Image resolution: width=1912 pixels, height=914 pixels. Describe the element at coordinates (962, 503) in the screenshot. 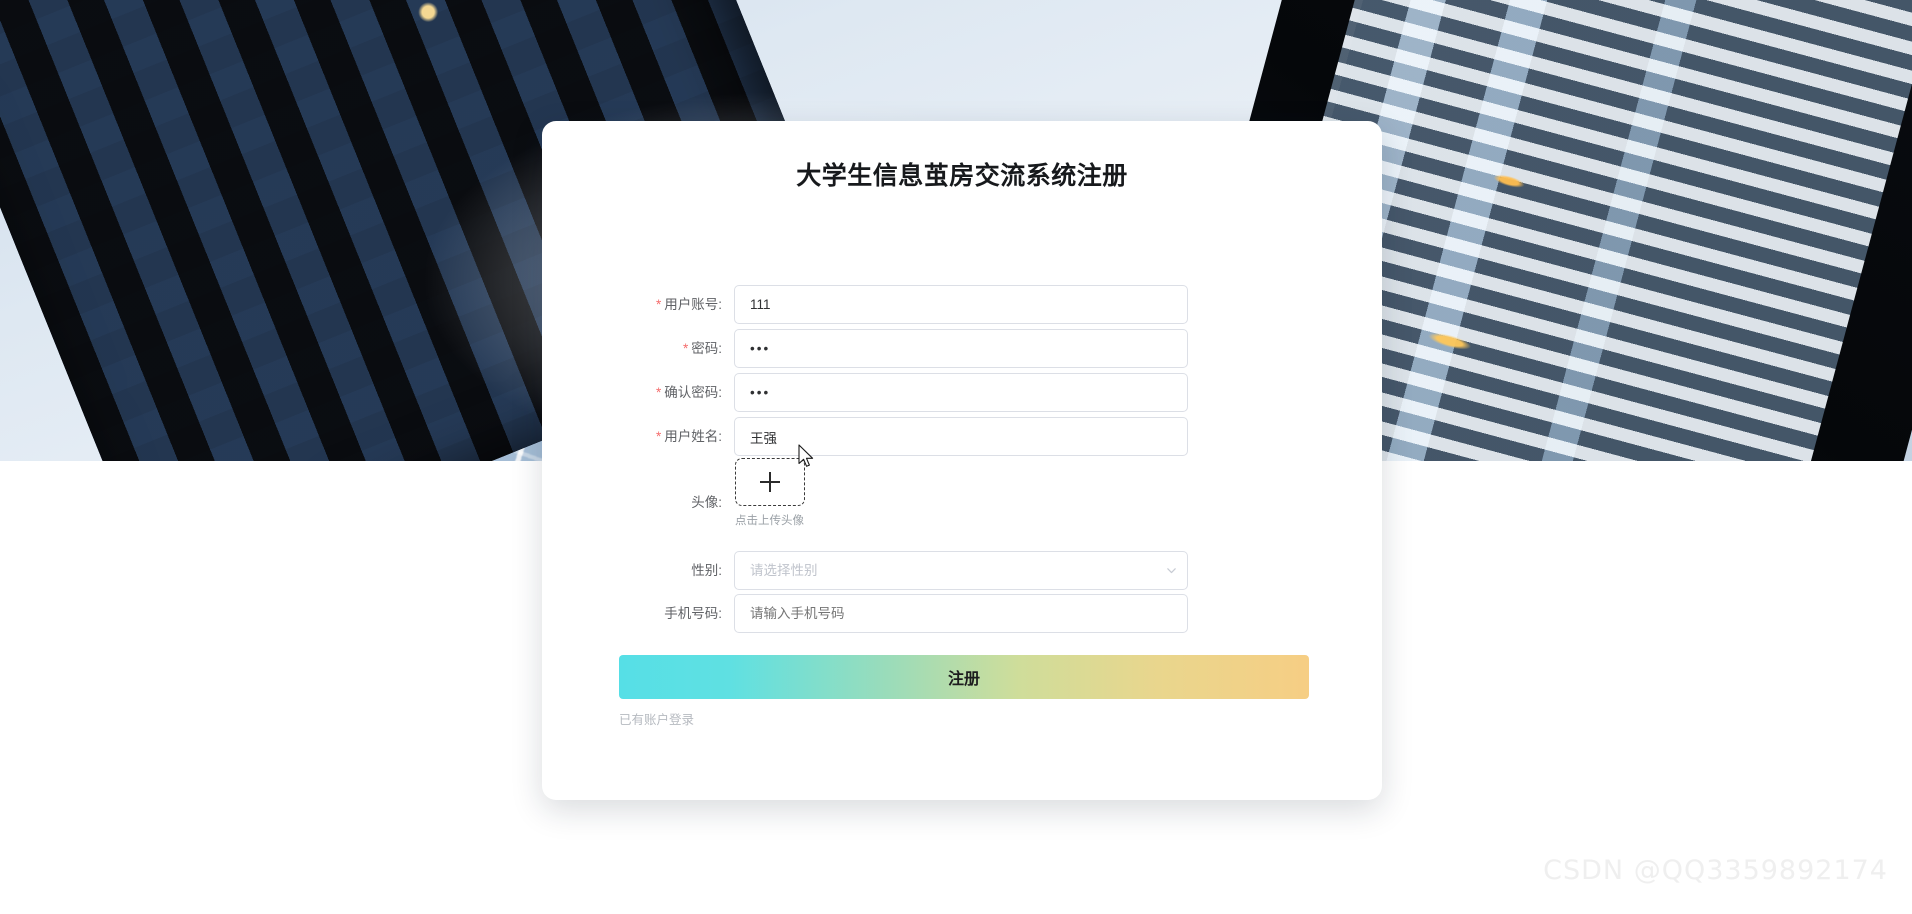

I see `form-row-avatar: 头像: 点击上传头像` at that location.